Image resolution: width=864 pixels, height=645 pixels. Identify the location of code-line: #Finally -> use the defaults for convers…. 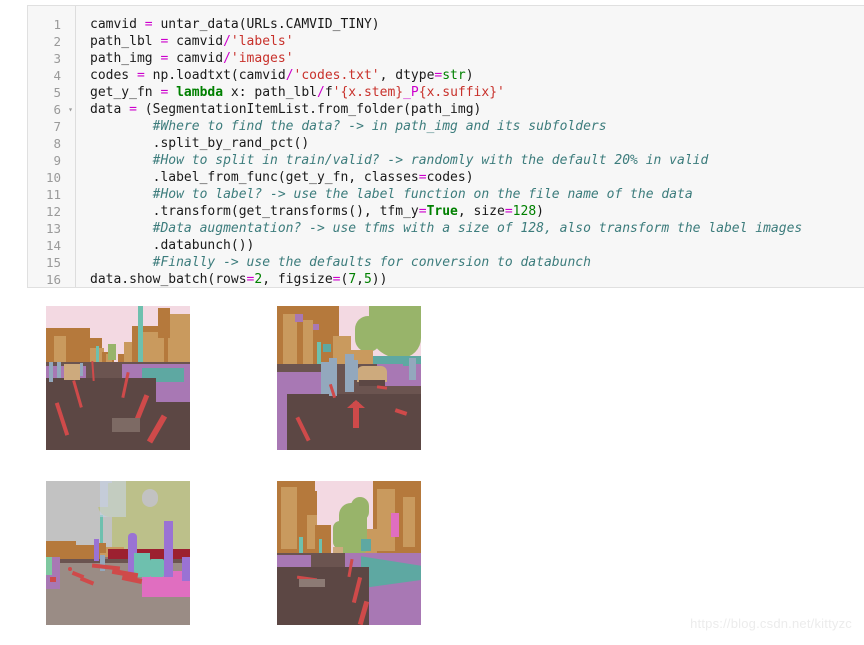
(477, 262).